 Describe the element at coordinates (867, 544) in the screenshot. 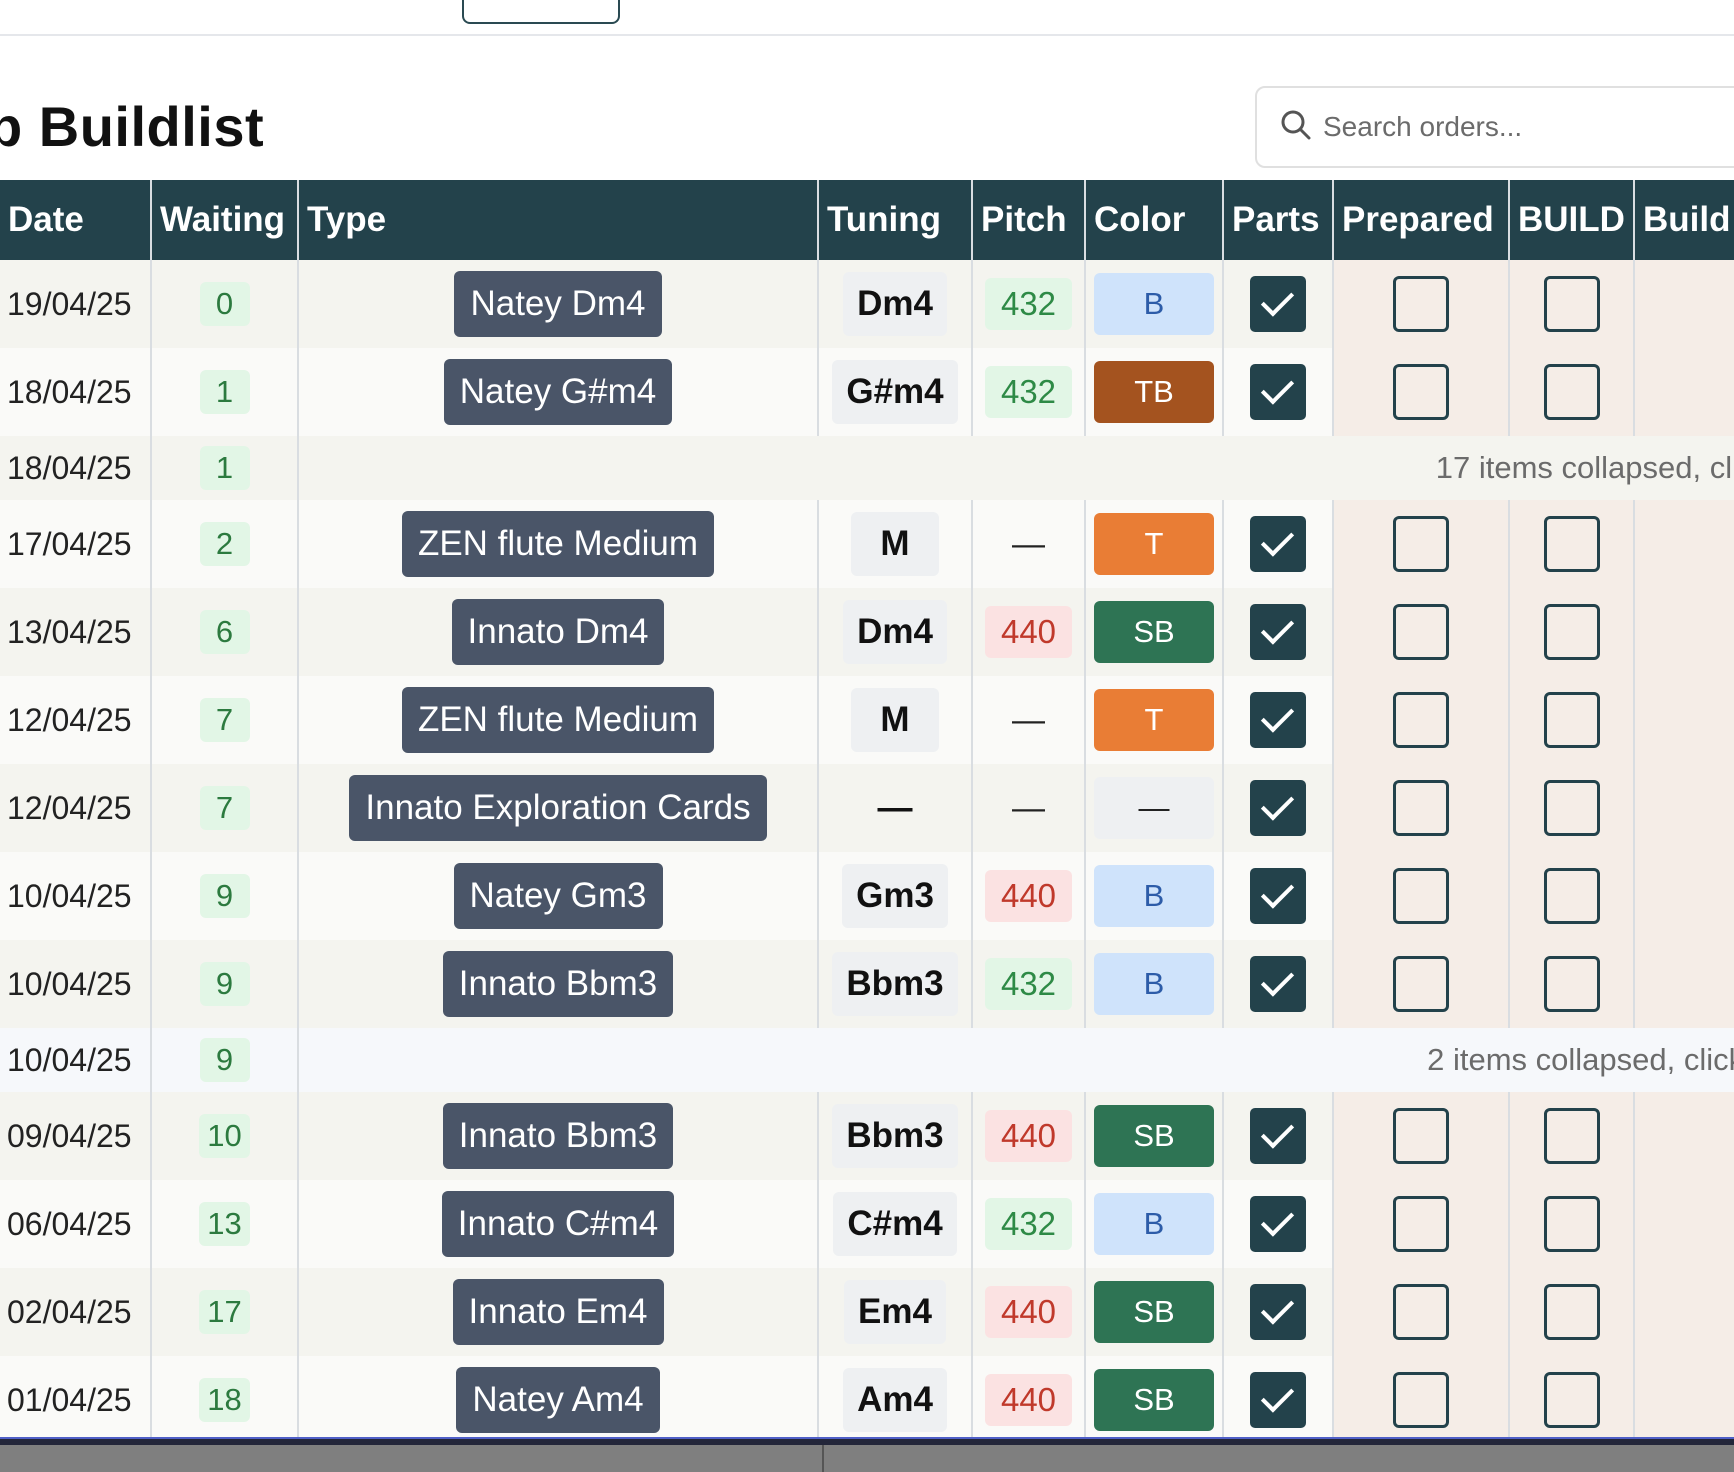

I see `table-row: 17/04/25 2 ZEN flute Medium M — T –` at that location.